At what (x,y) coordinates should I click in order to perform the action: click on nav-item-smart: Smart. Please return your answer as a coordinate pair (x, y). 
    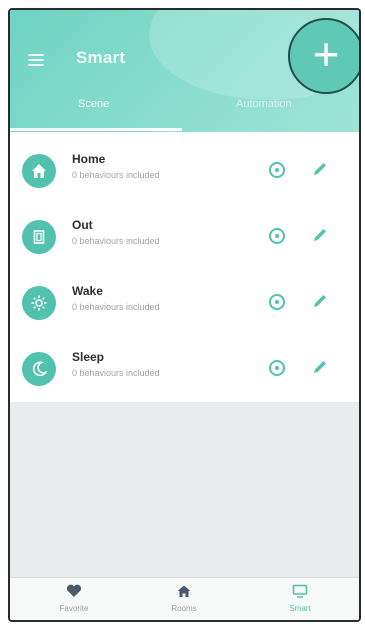
    Looking at the image, I should click on (300, 599).